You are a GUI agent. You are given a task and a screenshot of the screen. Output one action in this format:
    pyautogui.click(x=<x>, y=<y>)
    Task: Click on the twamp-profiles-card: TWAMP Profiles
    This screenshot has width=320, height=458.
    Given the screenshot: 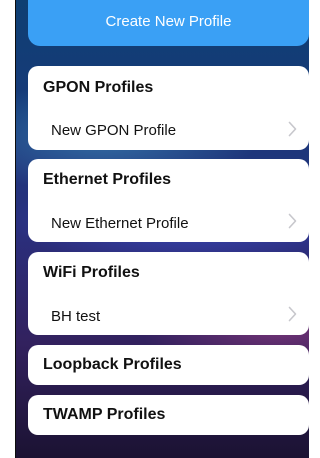 What is the action you would take?
    pyautogui.click(x=168, y=415)
    